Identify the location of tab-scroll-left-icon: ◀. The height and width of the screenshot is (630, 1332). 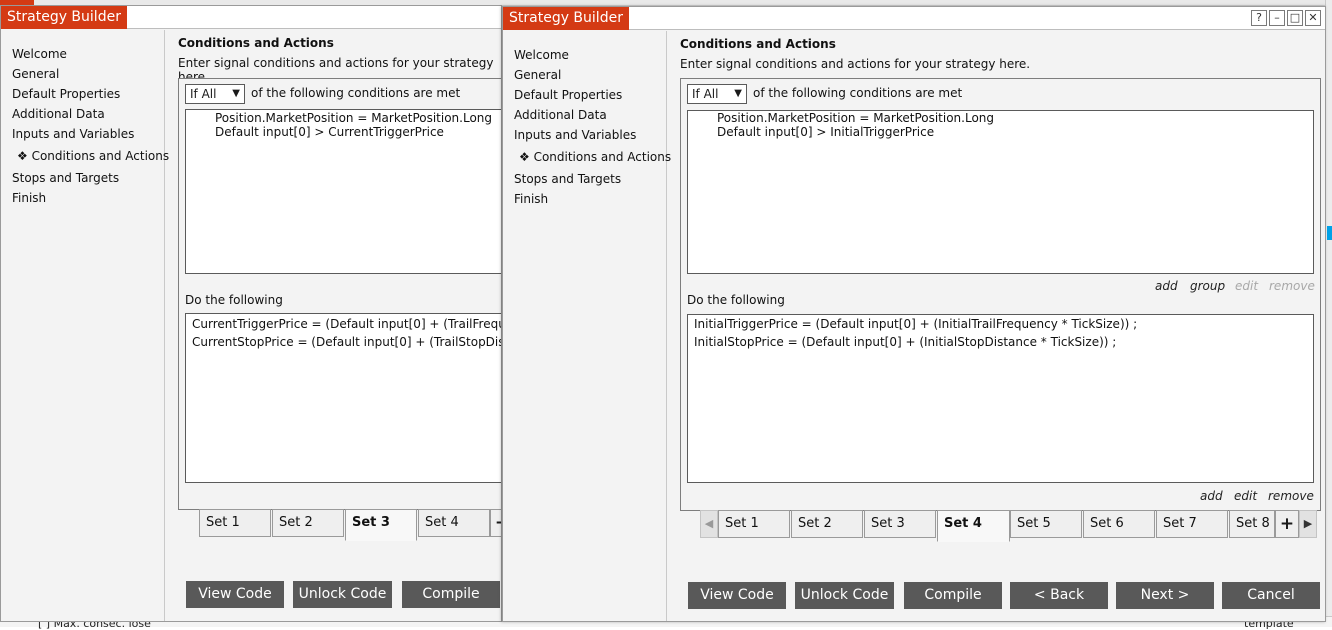
(709, 524).